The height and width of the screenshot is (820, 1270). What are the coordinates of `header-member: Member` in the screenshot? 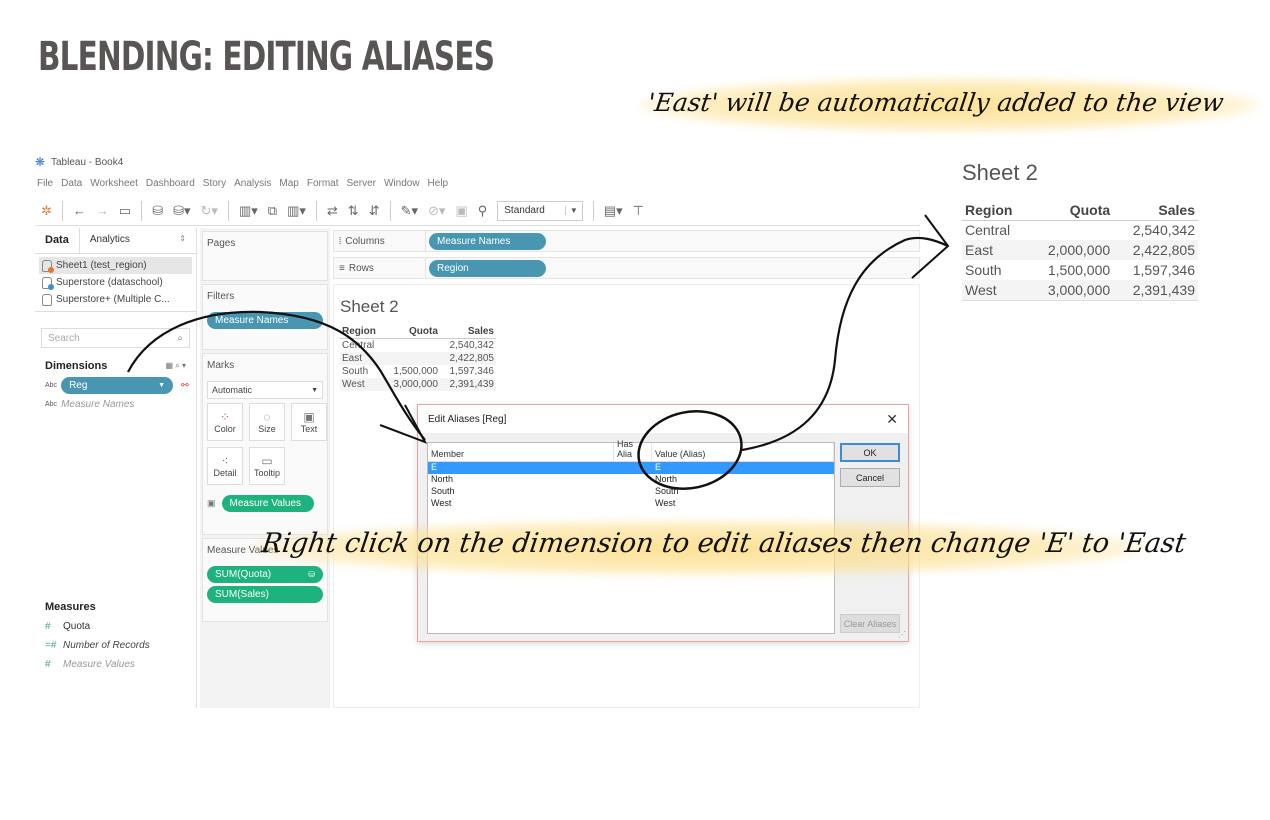 It's located at (521, 452).